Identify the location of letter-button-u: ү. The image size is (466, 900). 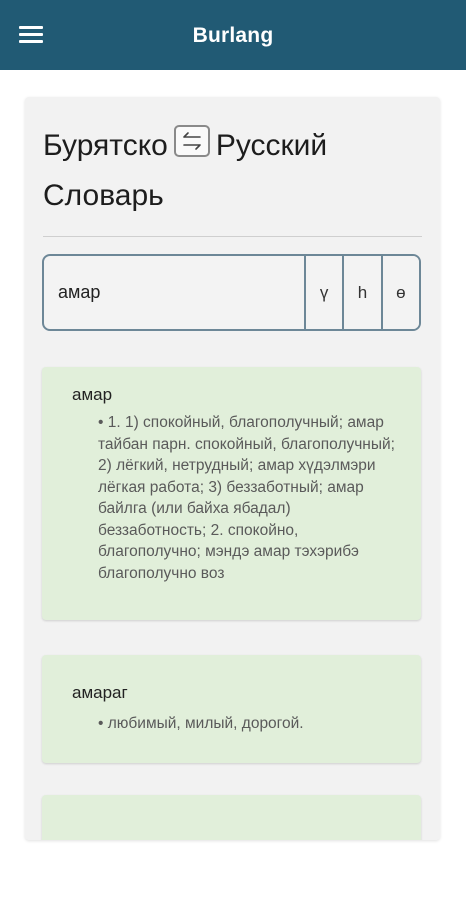
(323, 292).